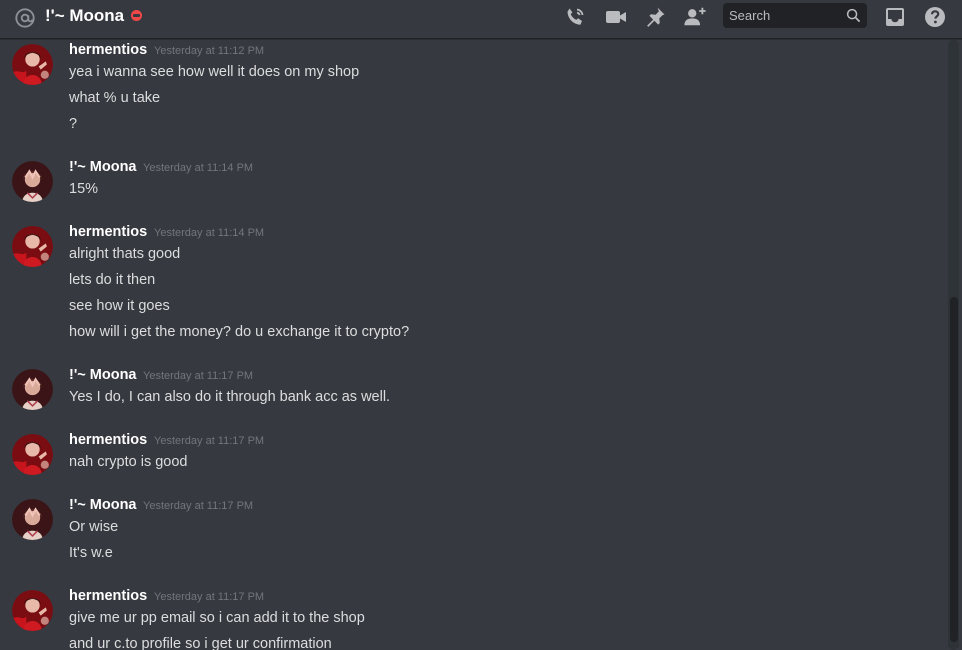 The width and height of the screenshot is (962, 650). Describe the element at coordinates (895, 17) in the screenshot. I see `inbox-icon` at that location.